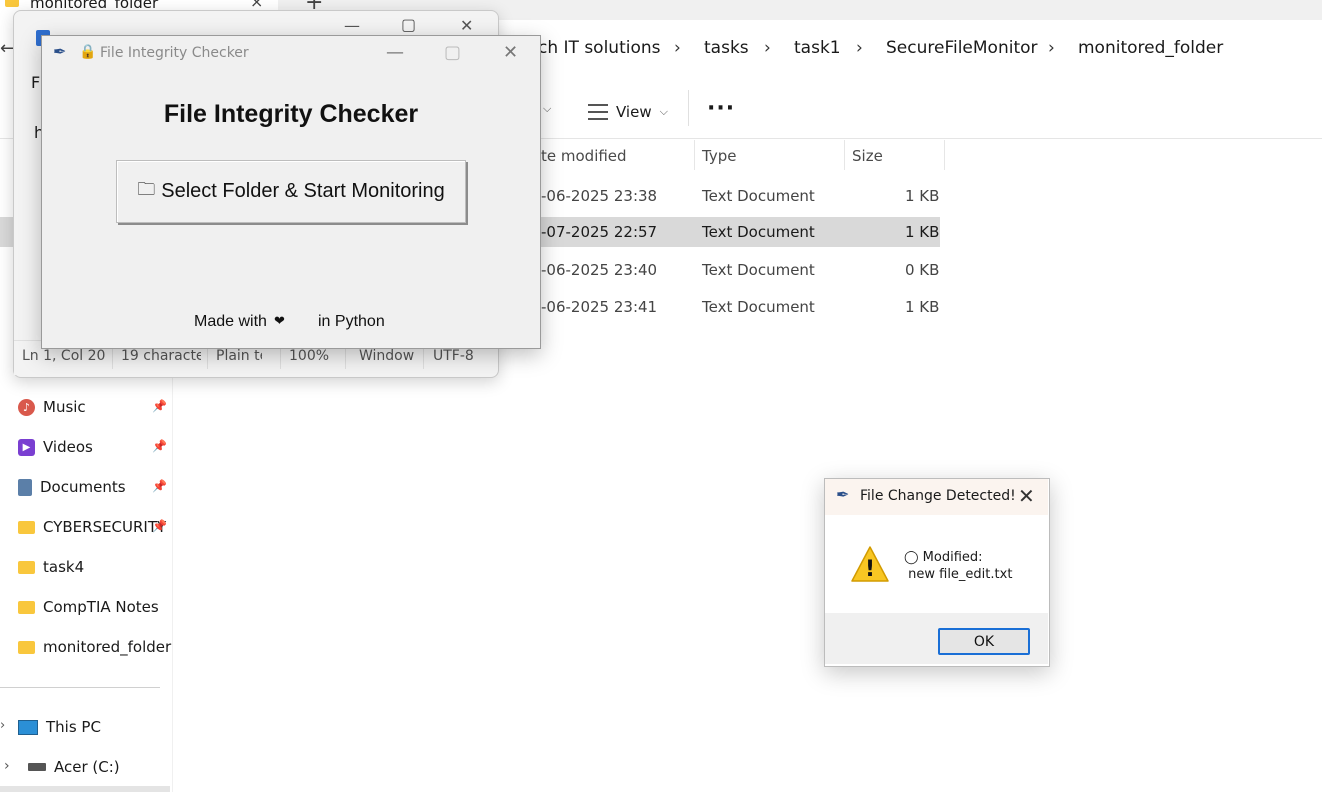  I want to click on tk-feather-icon: ✒, so click(60, 51).